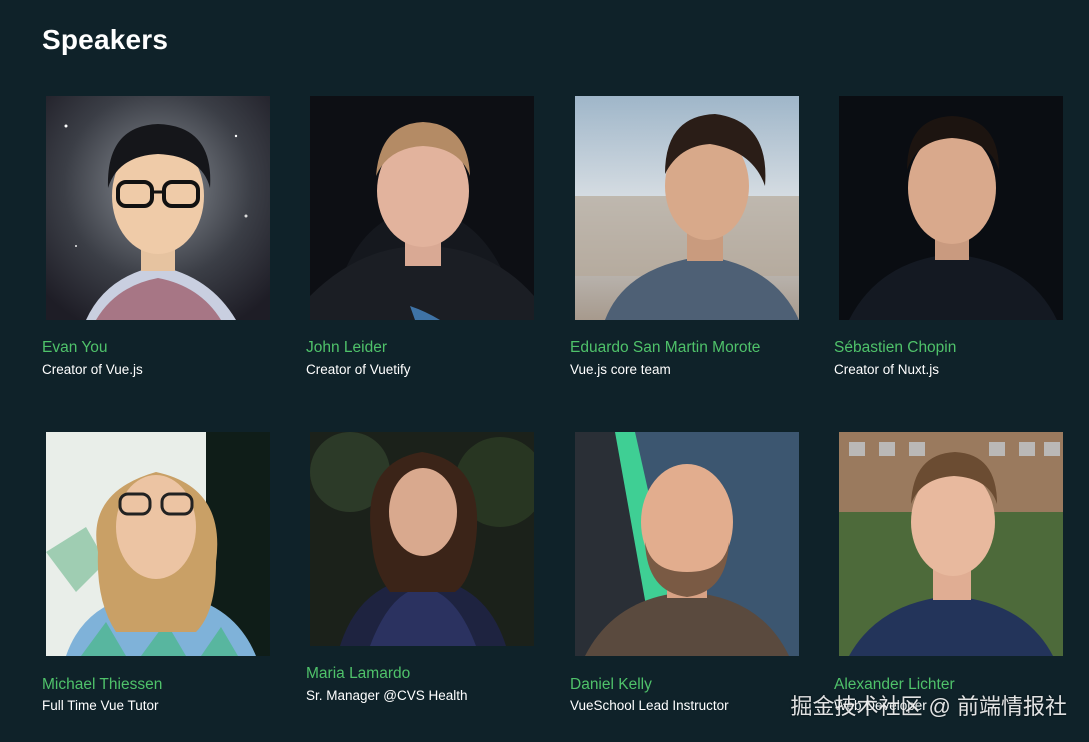 Image resolution: width=1089 pixels, height=742 pixels. What do you see at coordinates (611, 685) in the screenshot?
I see `speaker-name: Daniel Kelly` at bounding box center [611, 685].